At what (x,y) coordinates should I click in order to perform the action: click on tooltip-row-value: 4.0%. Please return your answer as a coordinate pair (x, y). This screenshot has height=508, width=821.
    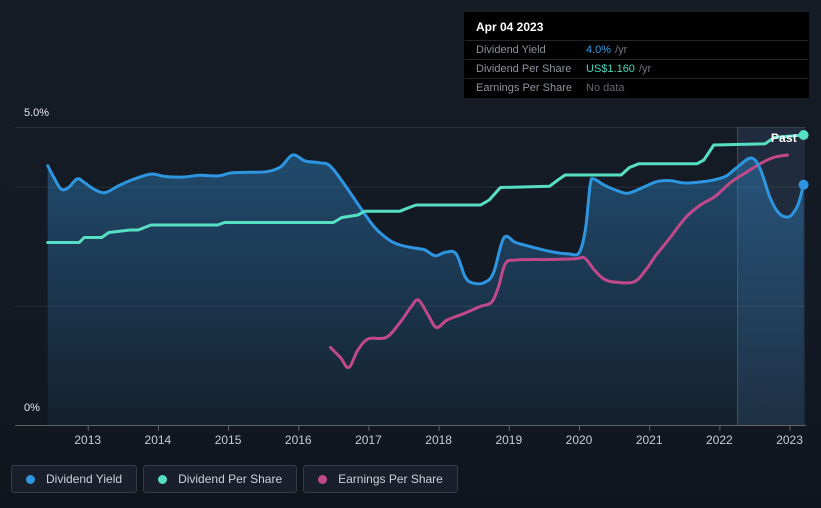
    Looking at the image, I should click on (599, 50).